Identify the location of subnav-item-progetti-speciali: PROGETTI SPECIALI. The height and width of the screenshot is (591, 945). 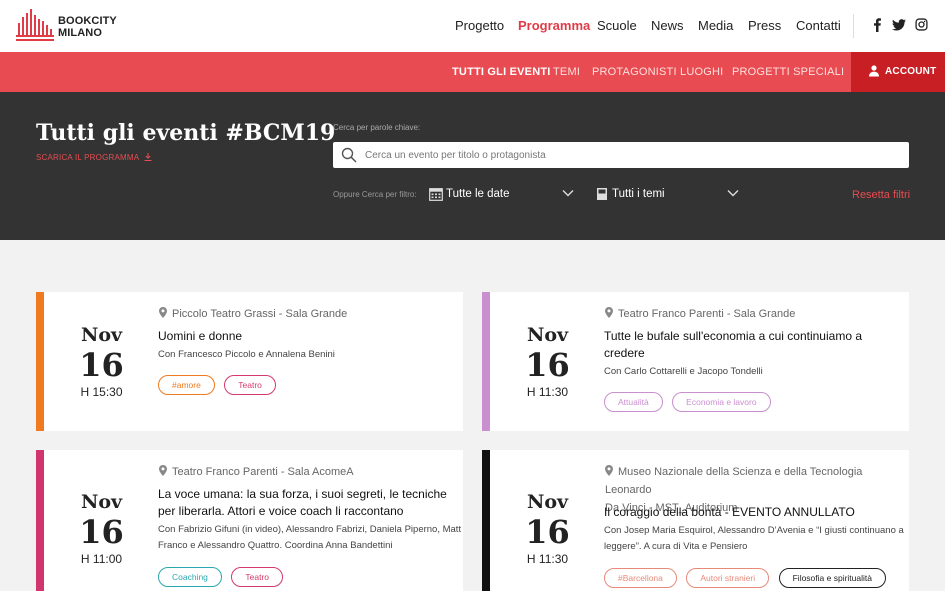
(788, 72).